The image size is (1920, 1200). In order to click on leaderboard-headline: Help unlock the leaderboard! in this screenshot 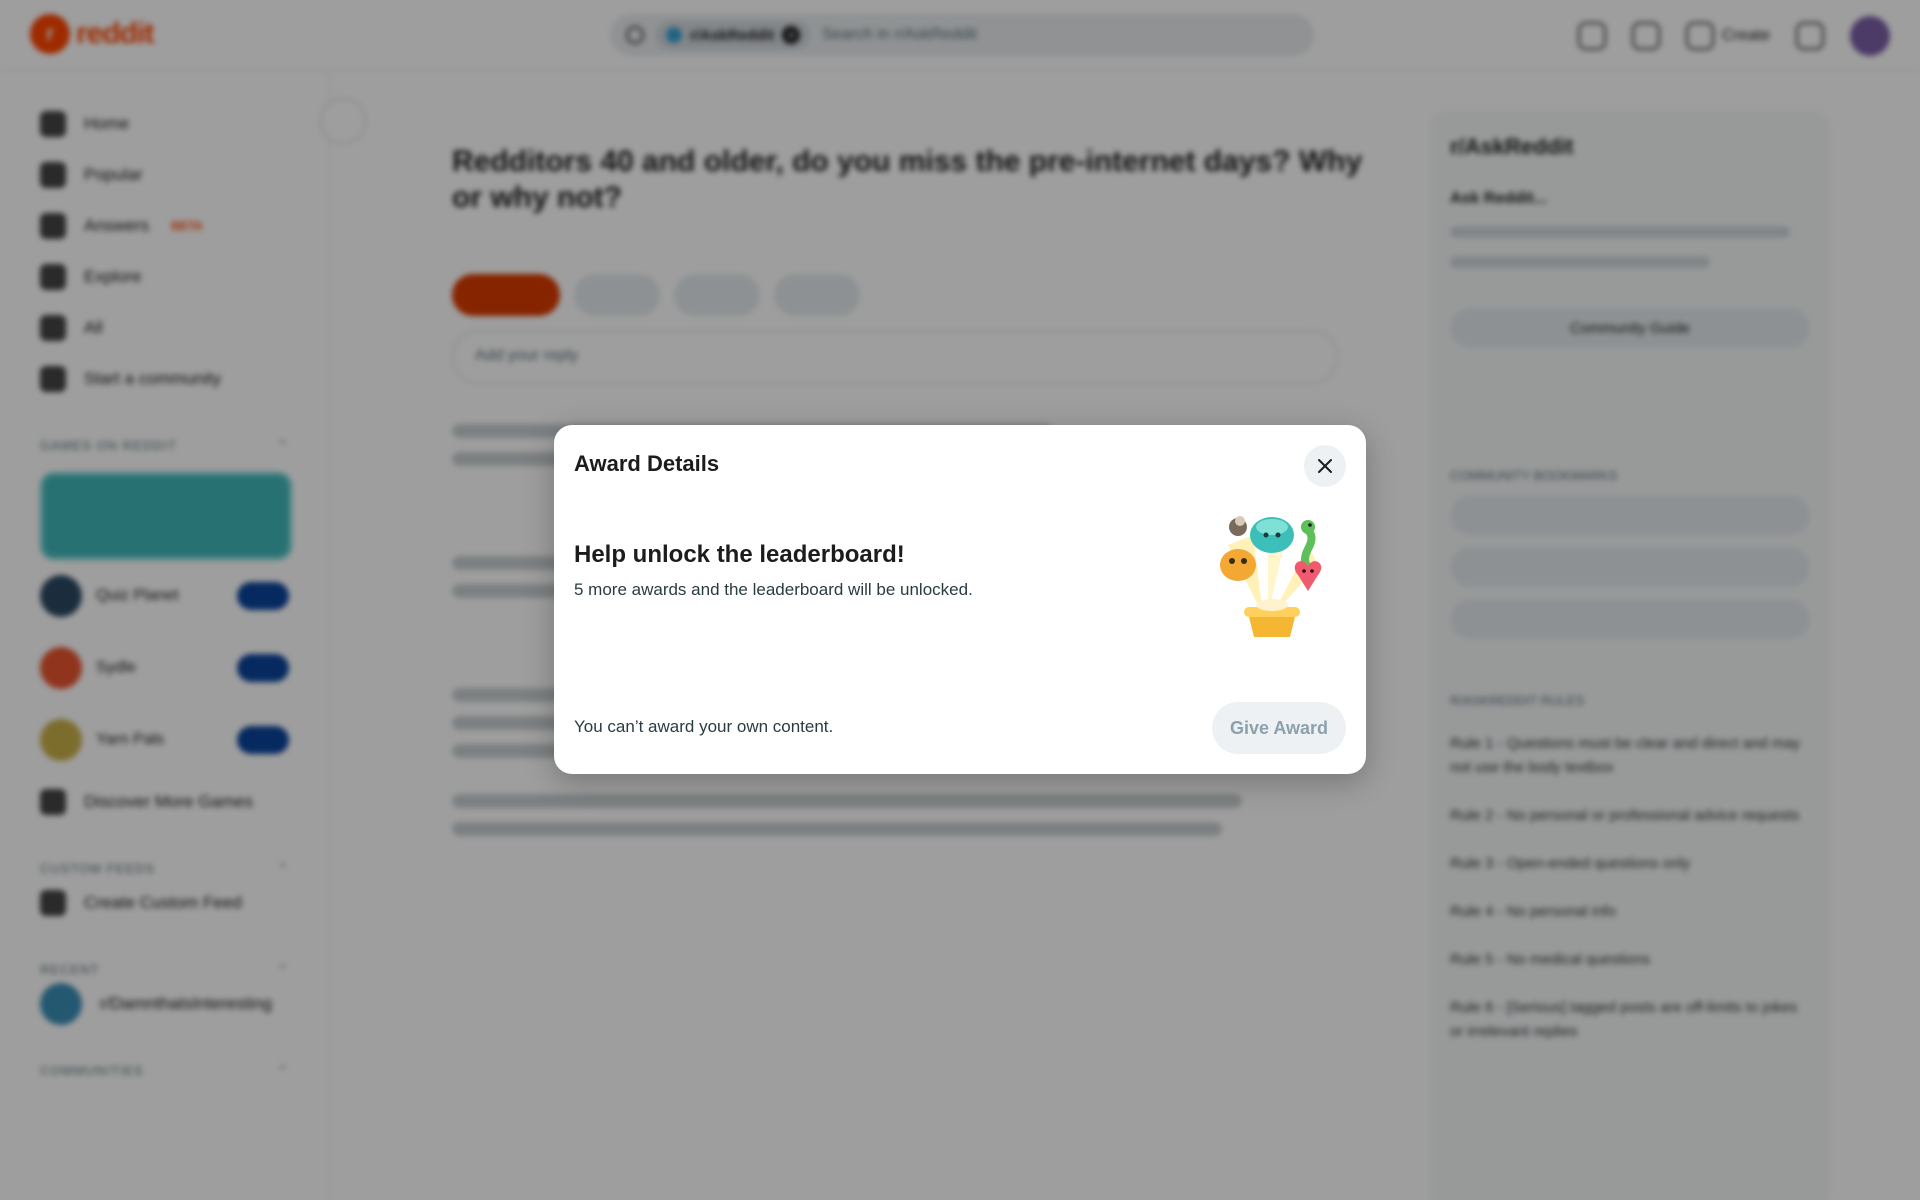, I will do `click(739, 554)`.